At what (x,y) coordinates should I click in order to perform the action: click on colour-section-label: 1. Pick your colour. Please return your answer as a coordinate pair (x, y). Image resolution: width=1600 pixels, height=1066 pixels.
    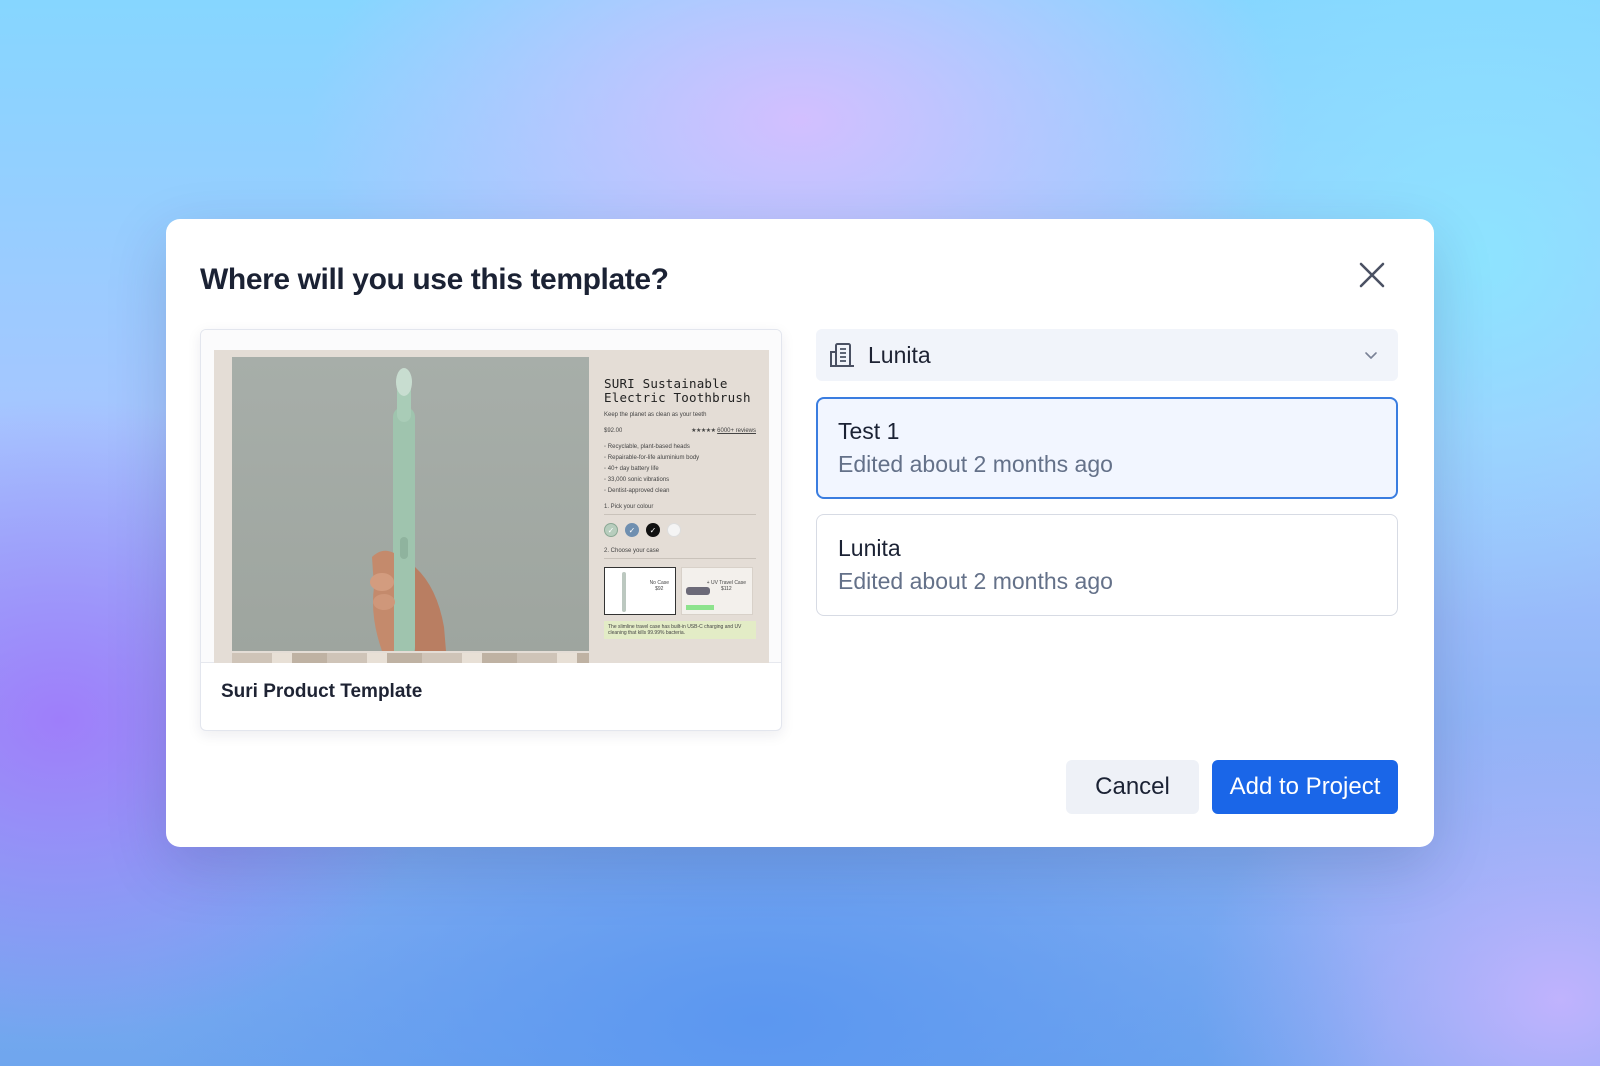
    Looking at the image, I should click on (680, 509).